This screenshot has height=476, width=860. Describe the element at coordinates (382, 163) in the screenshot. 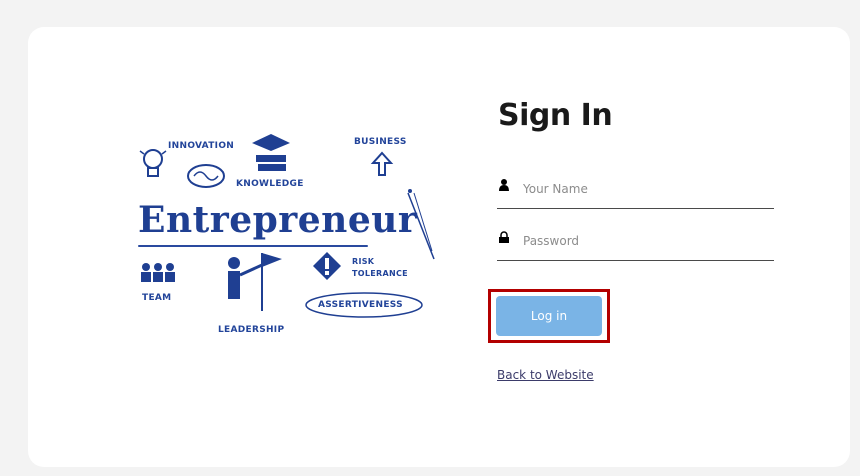

I see `arrow-up-icon` at that location.